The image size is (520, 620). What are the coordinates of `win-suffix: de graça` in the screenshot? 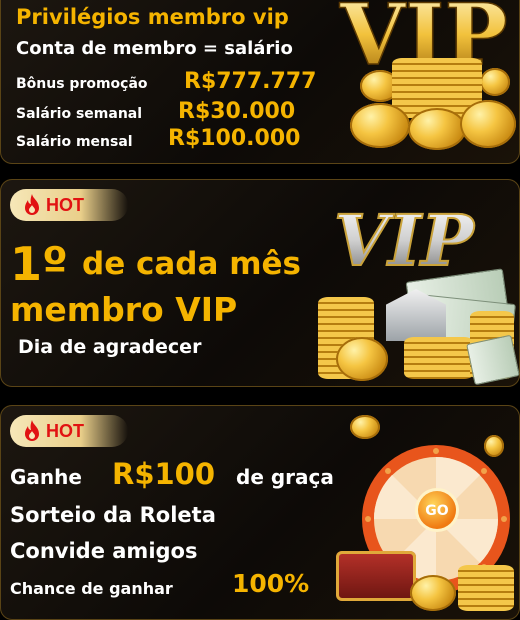 It's located at (285, 477).